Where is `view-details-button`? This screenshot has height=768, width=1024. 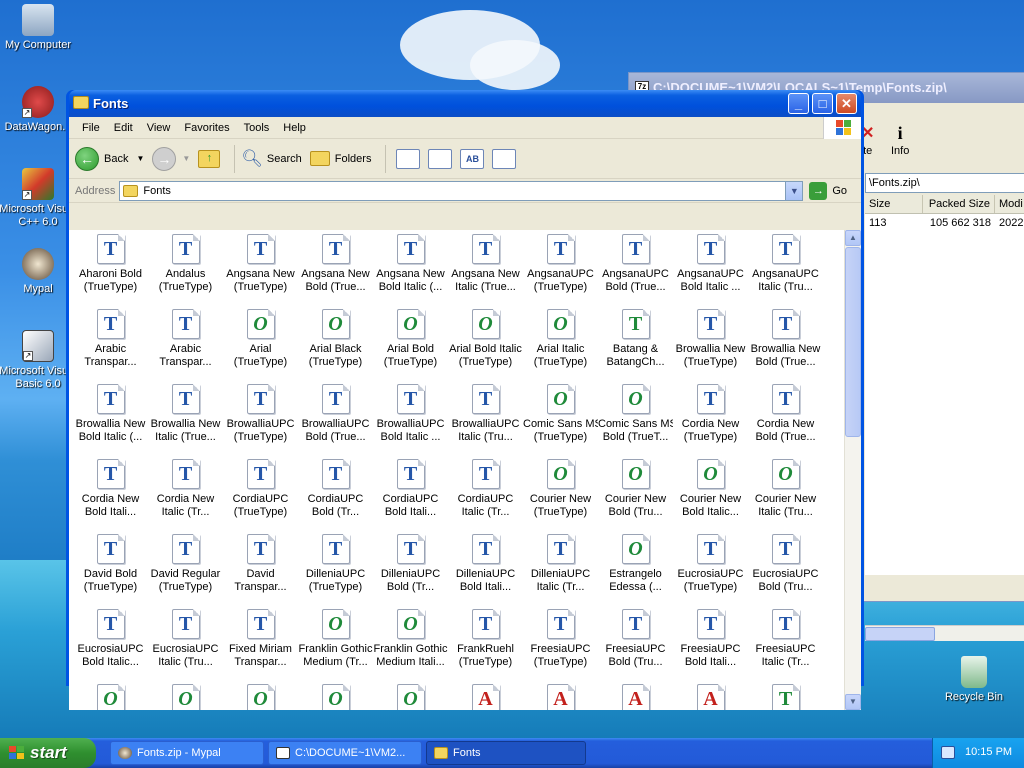
view-details-button is located at coordinates (504, 158).